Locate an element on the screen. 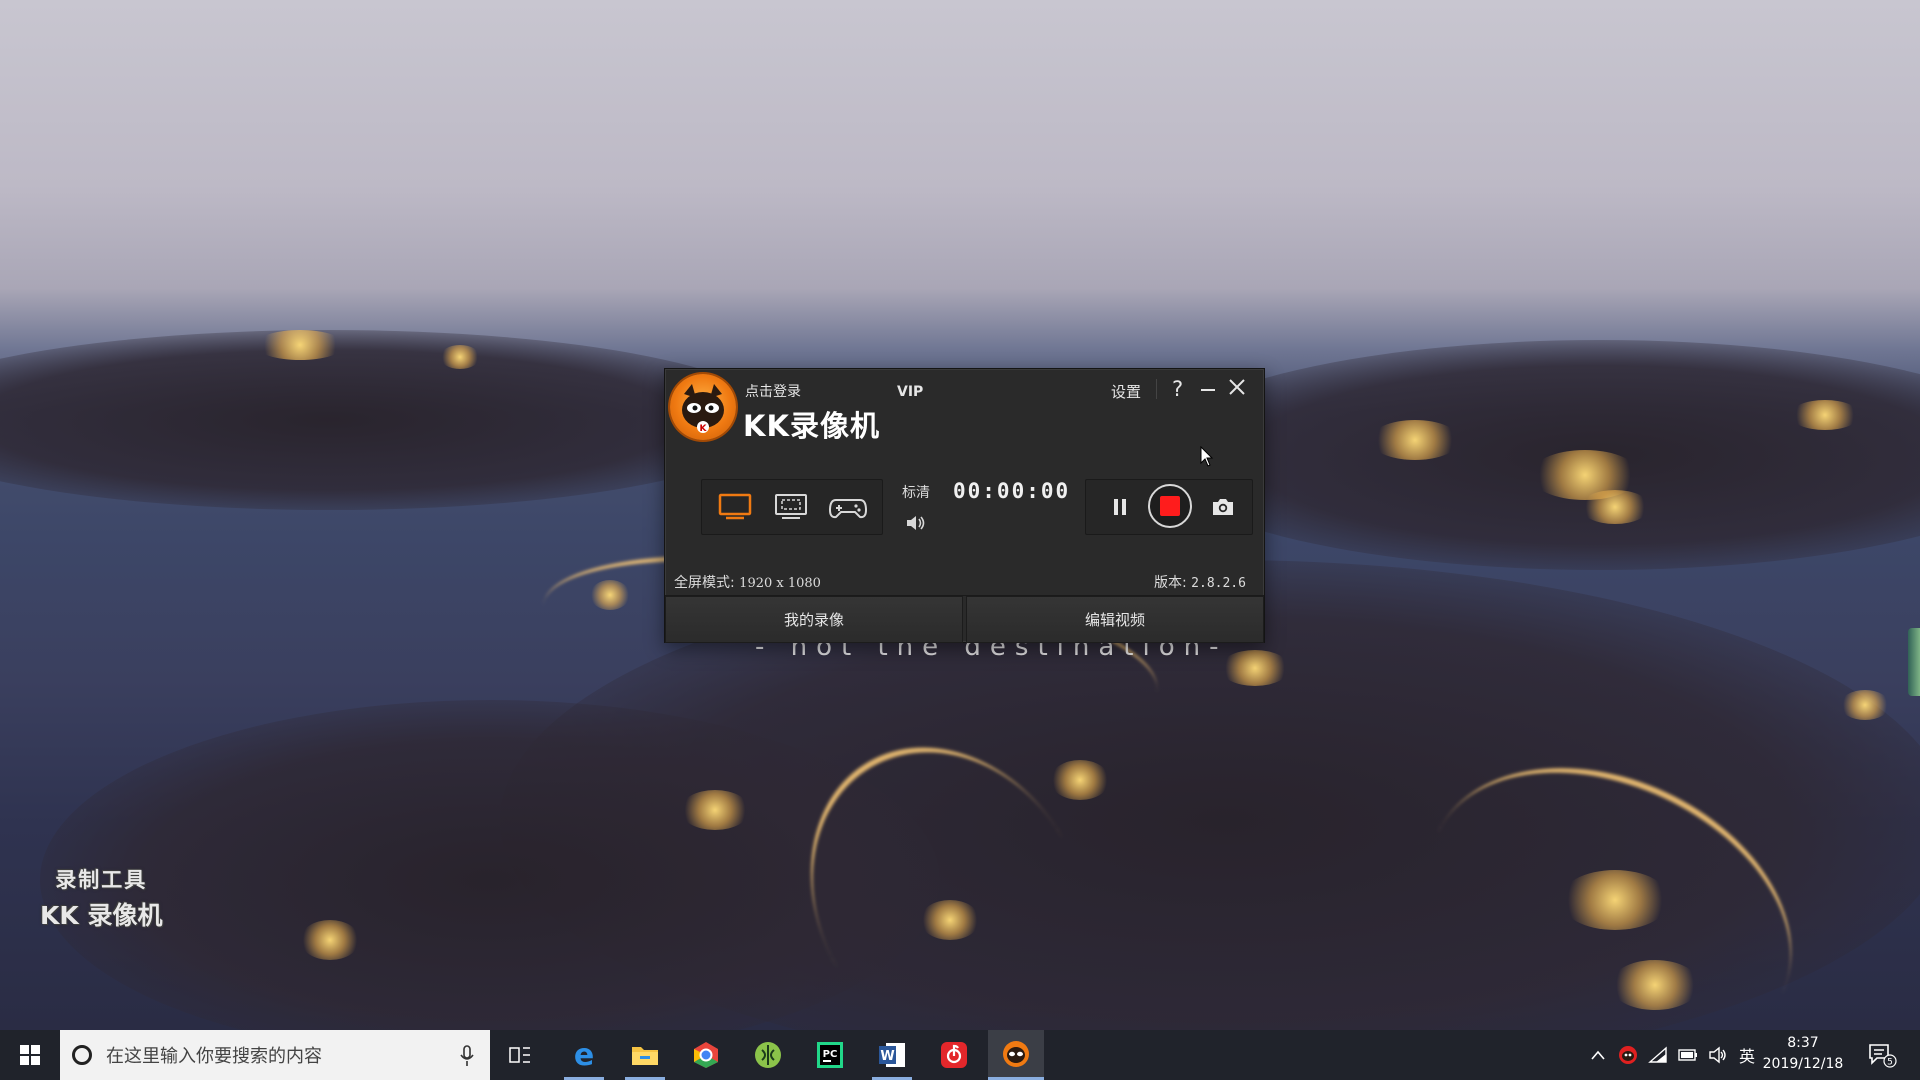 The image size is (1920, 1080). pause-icon is located at coordinates (1120, 507).